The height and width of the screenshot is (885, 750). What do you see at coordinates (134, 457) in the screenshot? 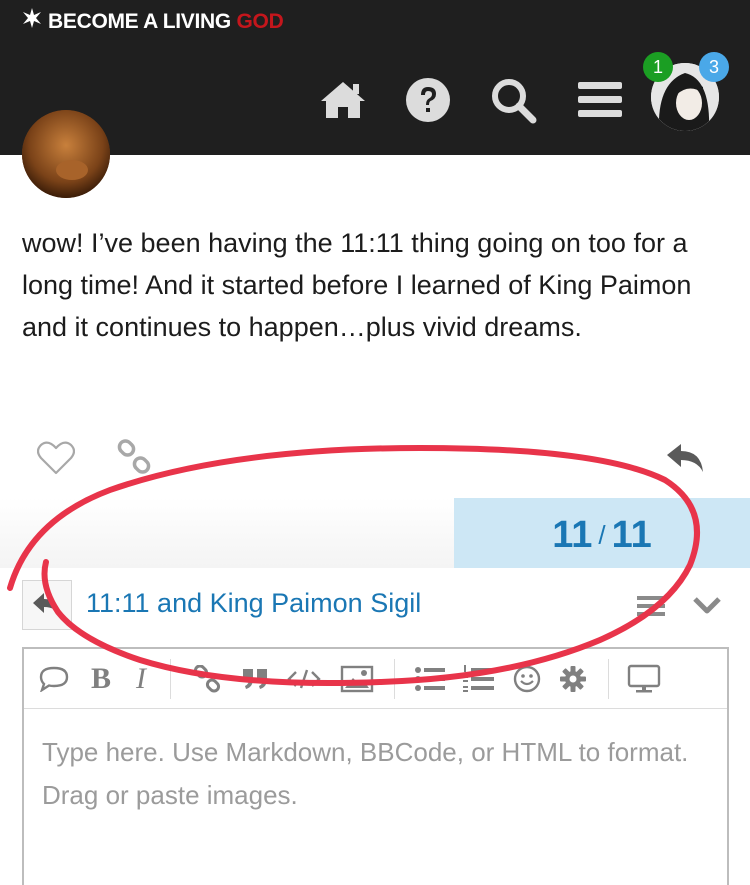
I see `share-link-icon` at bounding box center [134, 457].